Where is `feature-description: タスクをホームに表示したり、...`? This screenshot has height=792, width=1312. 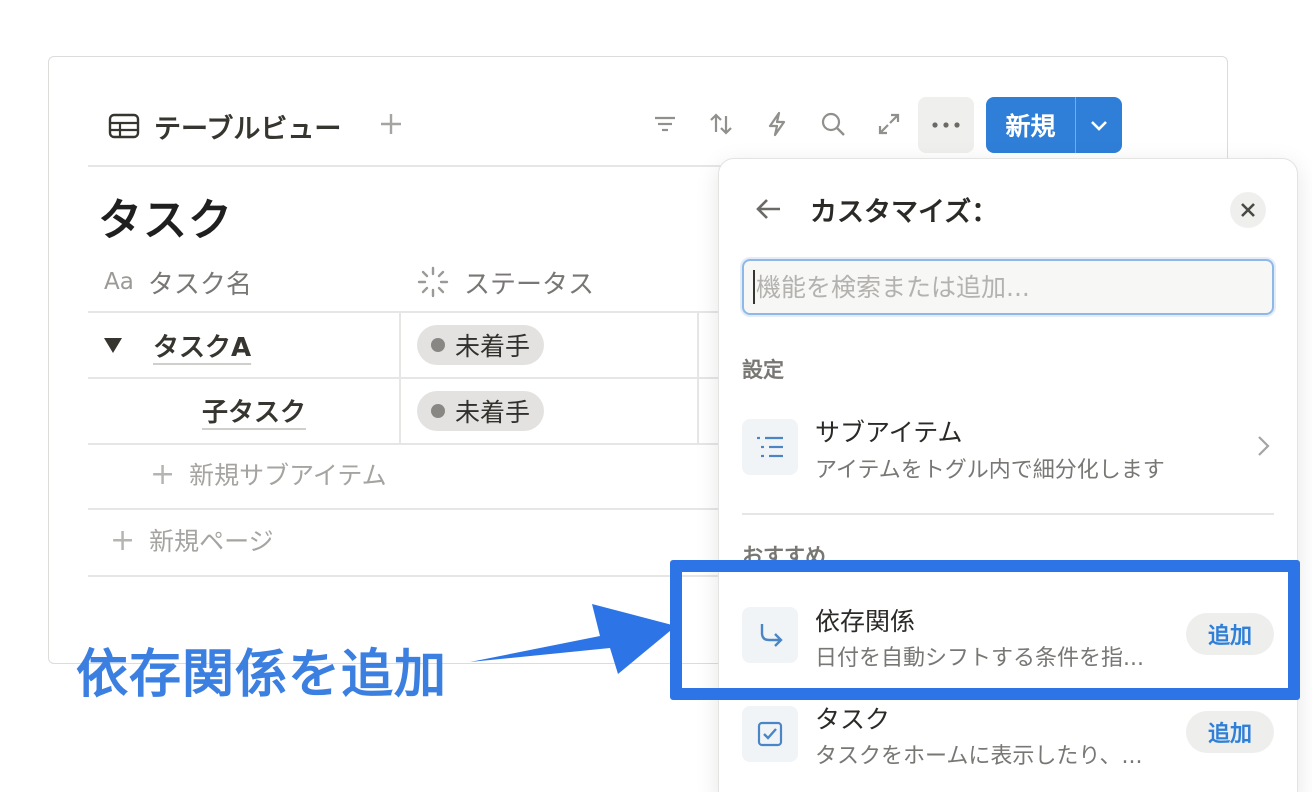 feature-description: タスクをホームに表示したり、... is located at coordinates (979, 756).